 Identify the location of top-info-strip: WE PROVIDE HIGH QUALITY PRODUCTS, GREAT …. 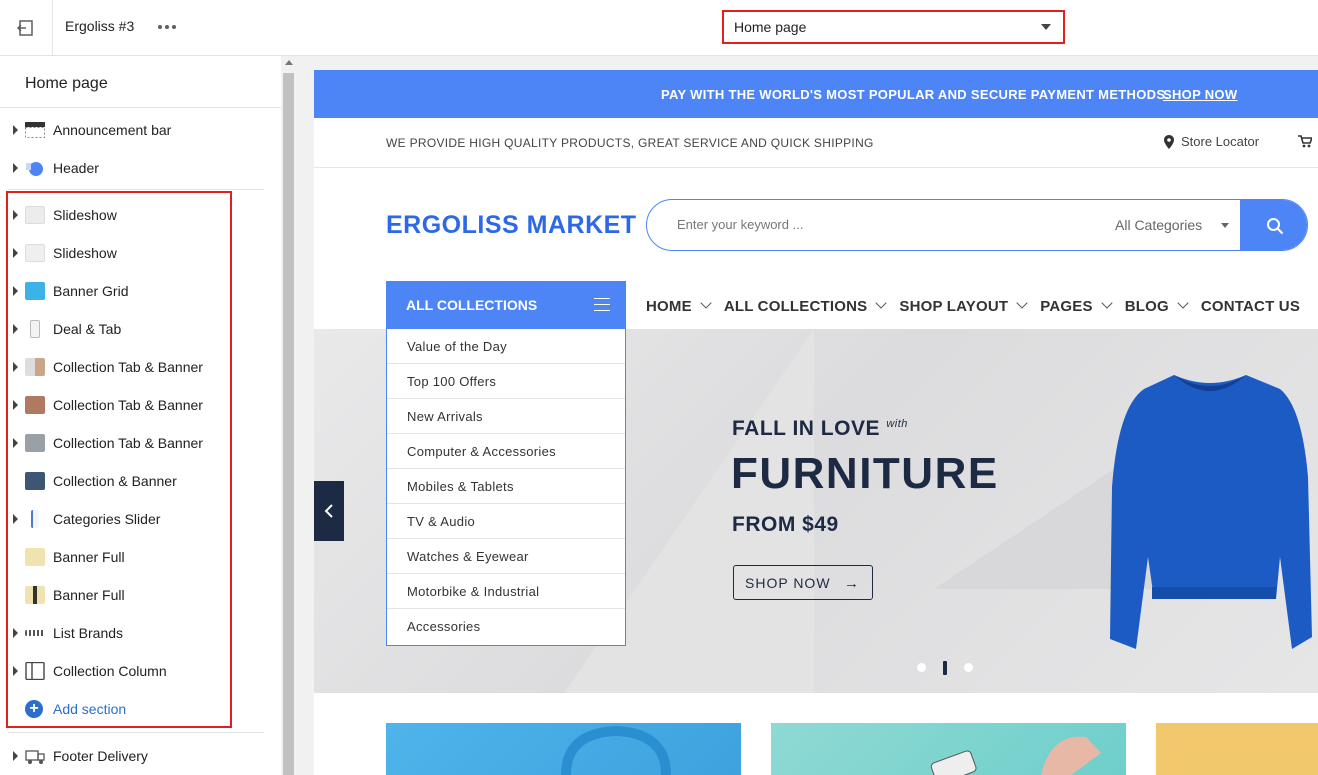
(816, 143).